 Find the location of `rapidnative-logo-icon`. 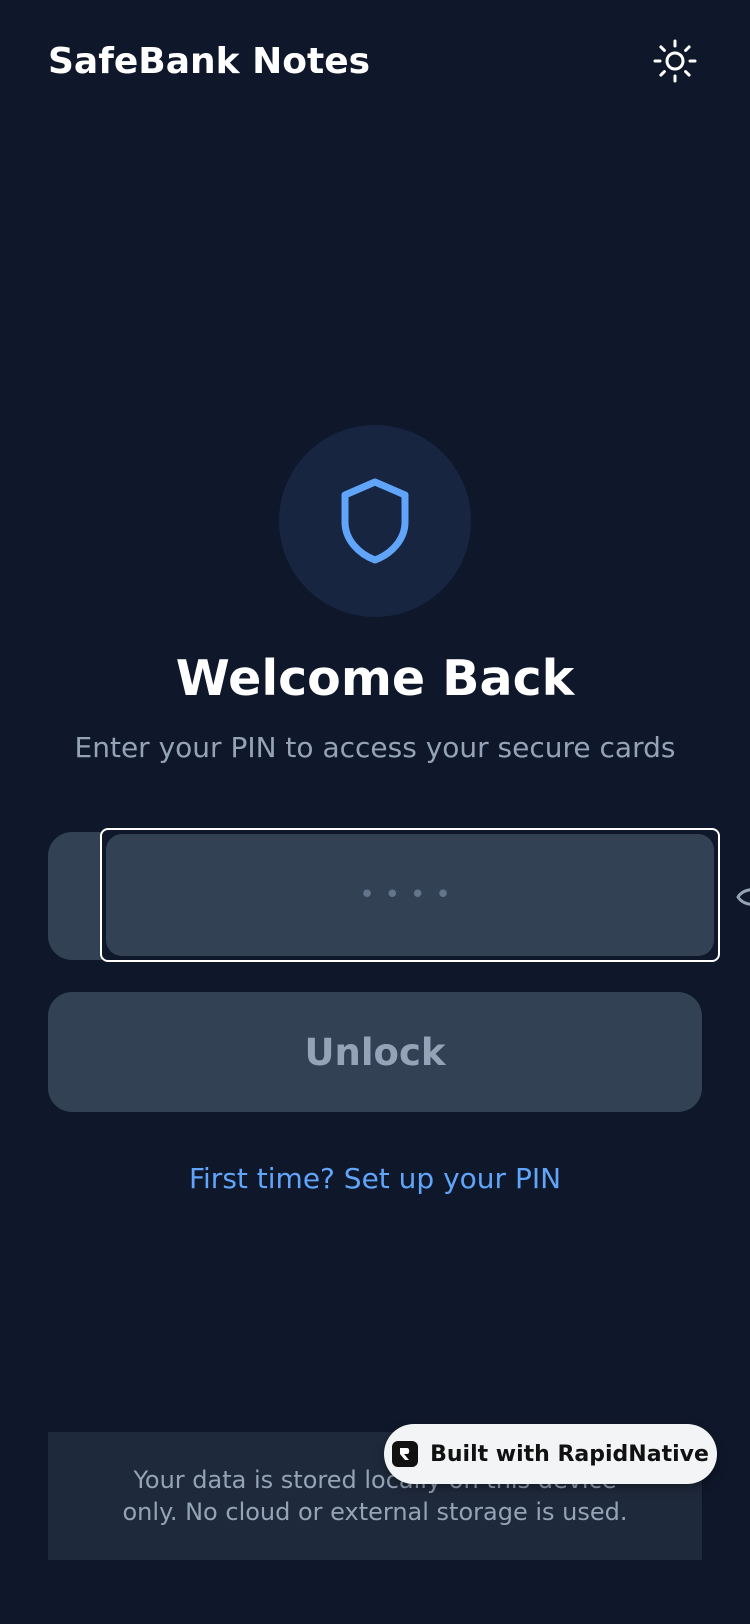

rapidnative-logo-icon is located at coordinates (405, 1454).